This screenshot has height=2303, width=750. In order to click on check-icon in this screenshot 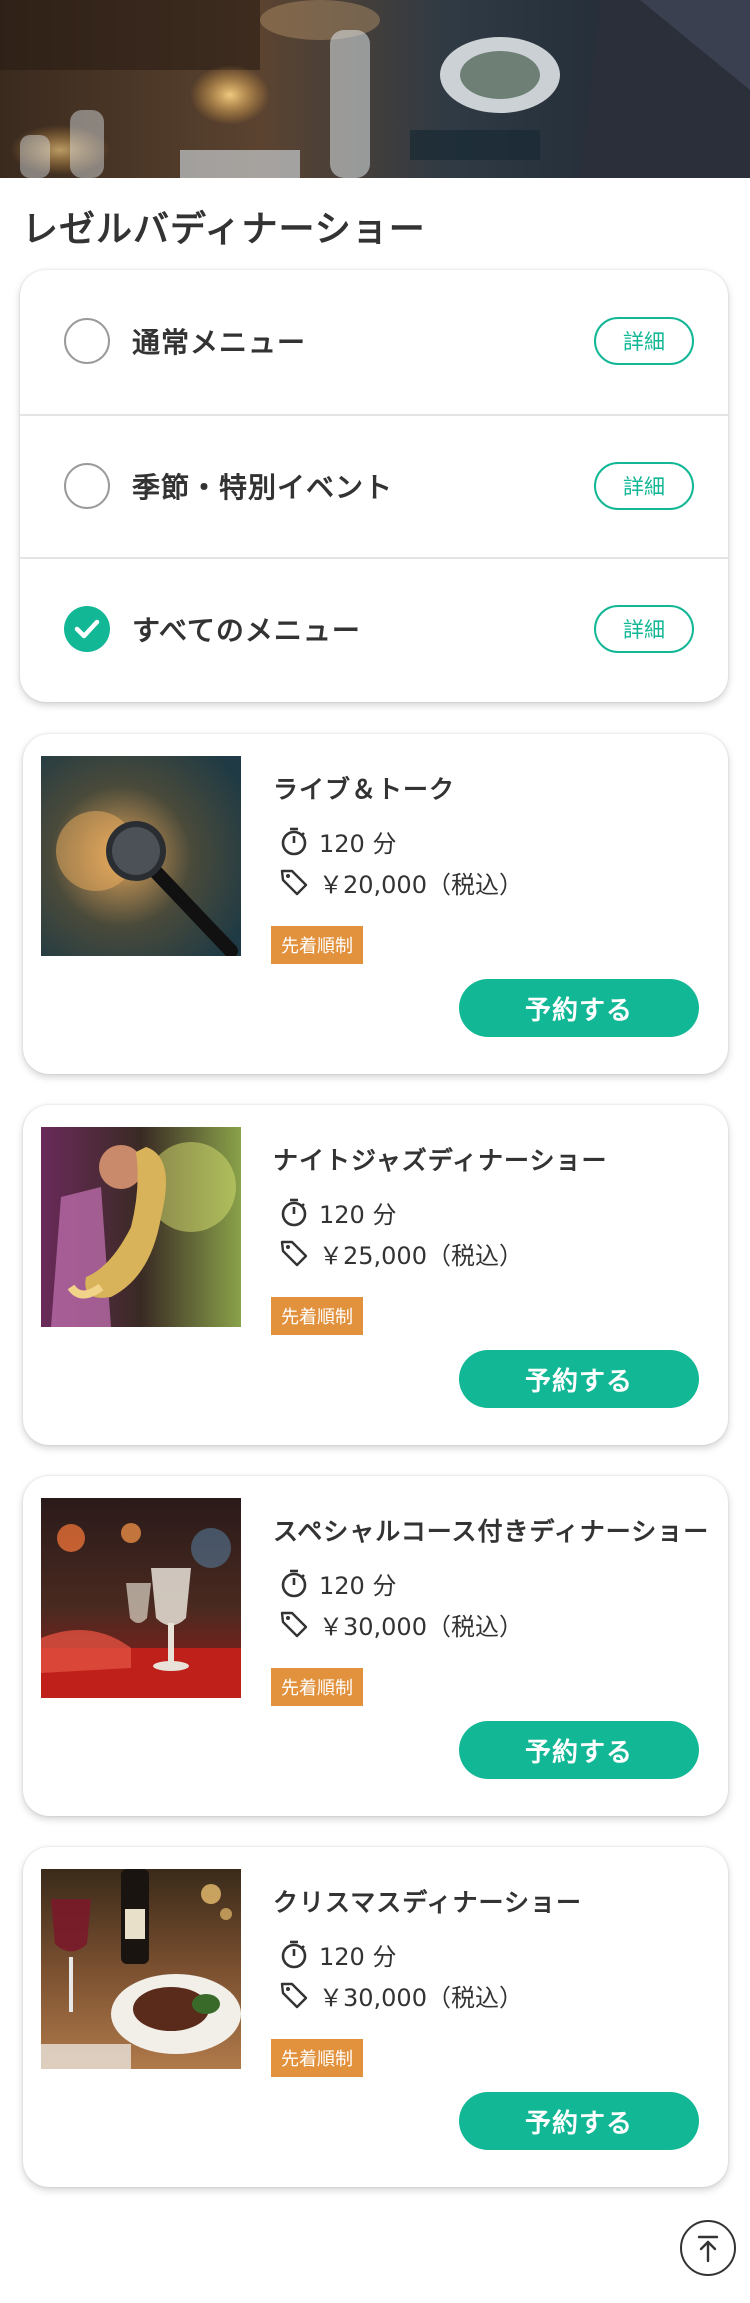, I will do `click(87, 629)`.